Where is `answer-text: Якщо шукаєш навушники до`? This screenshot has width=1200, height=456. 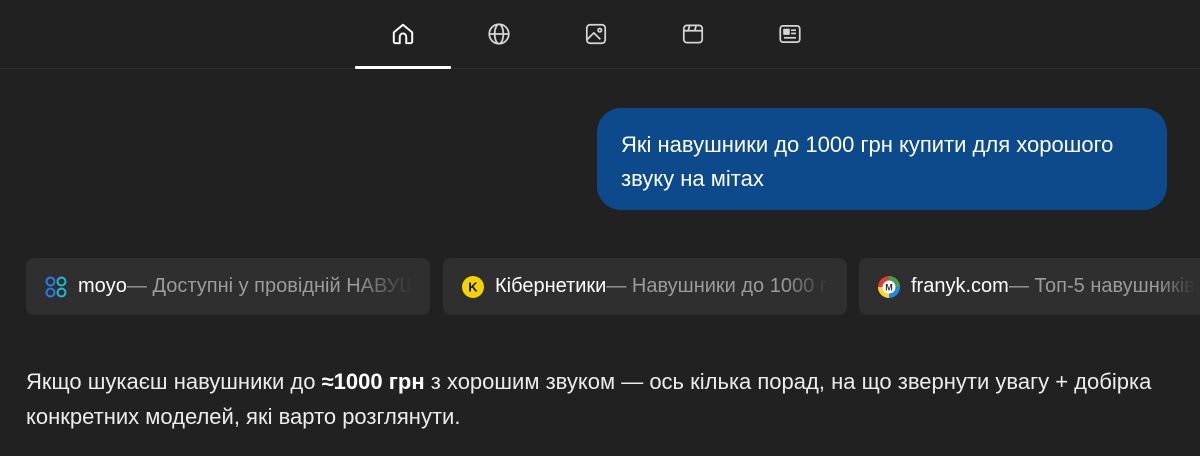
answer-text: Якщо шукаєш навушники до is located at coordinates (174, 381).